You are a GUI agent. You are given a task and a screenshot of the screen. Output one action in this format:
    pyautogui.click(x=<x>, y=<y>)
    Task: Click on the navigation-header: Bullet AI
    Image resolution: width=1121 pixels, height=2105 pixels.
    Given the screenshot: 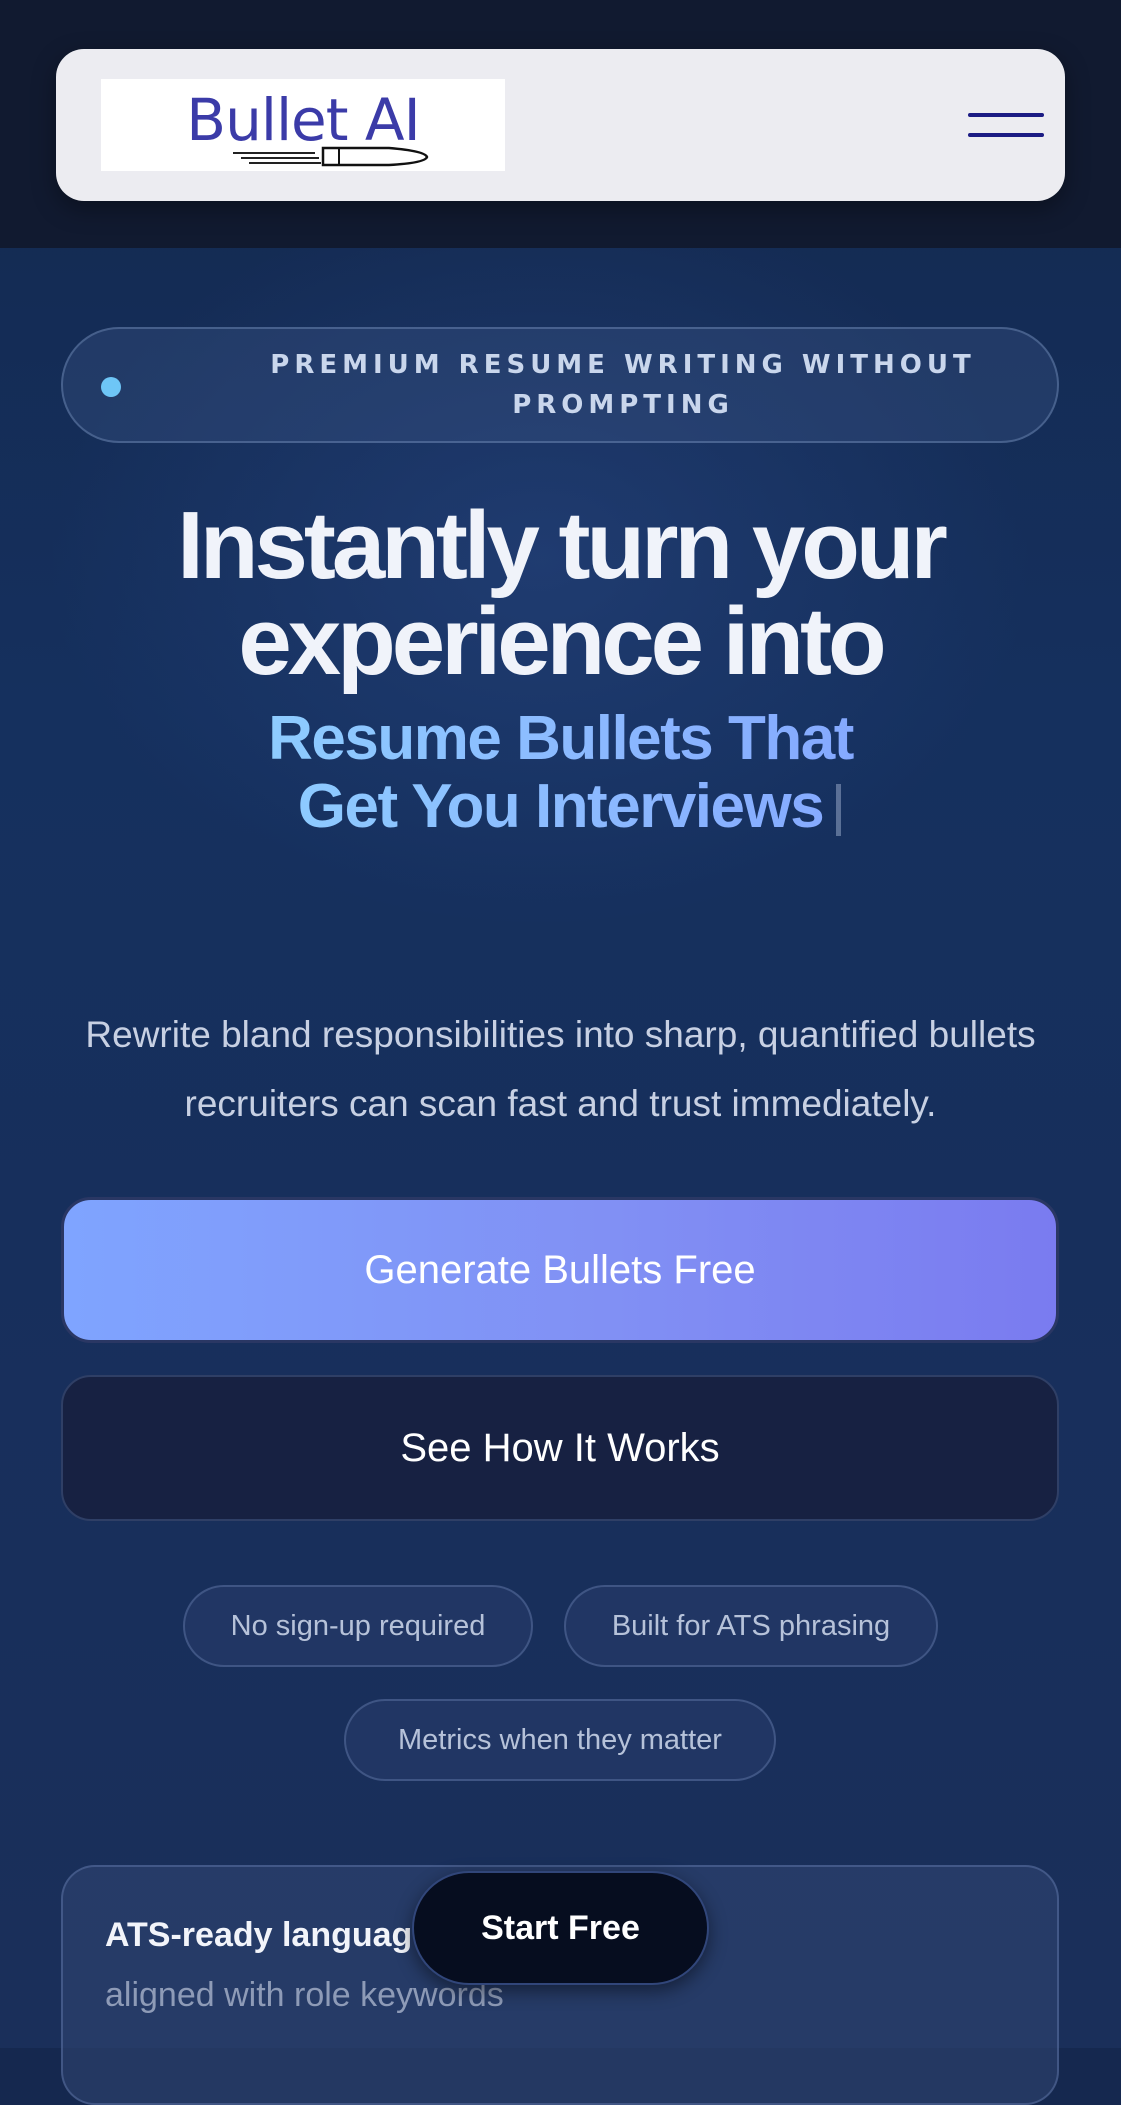 What is the action you would take?
    pyautogui.click(x=560, y=125)
    